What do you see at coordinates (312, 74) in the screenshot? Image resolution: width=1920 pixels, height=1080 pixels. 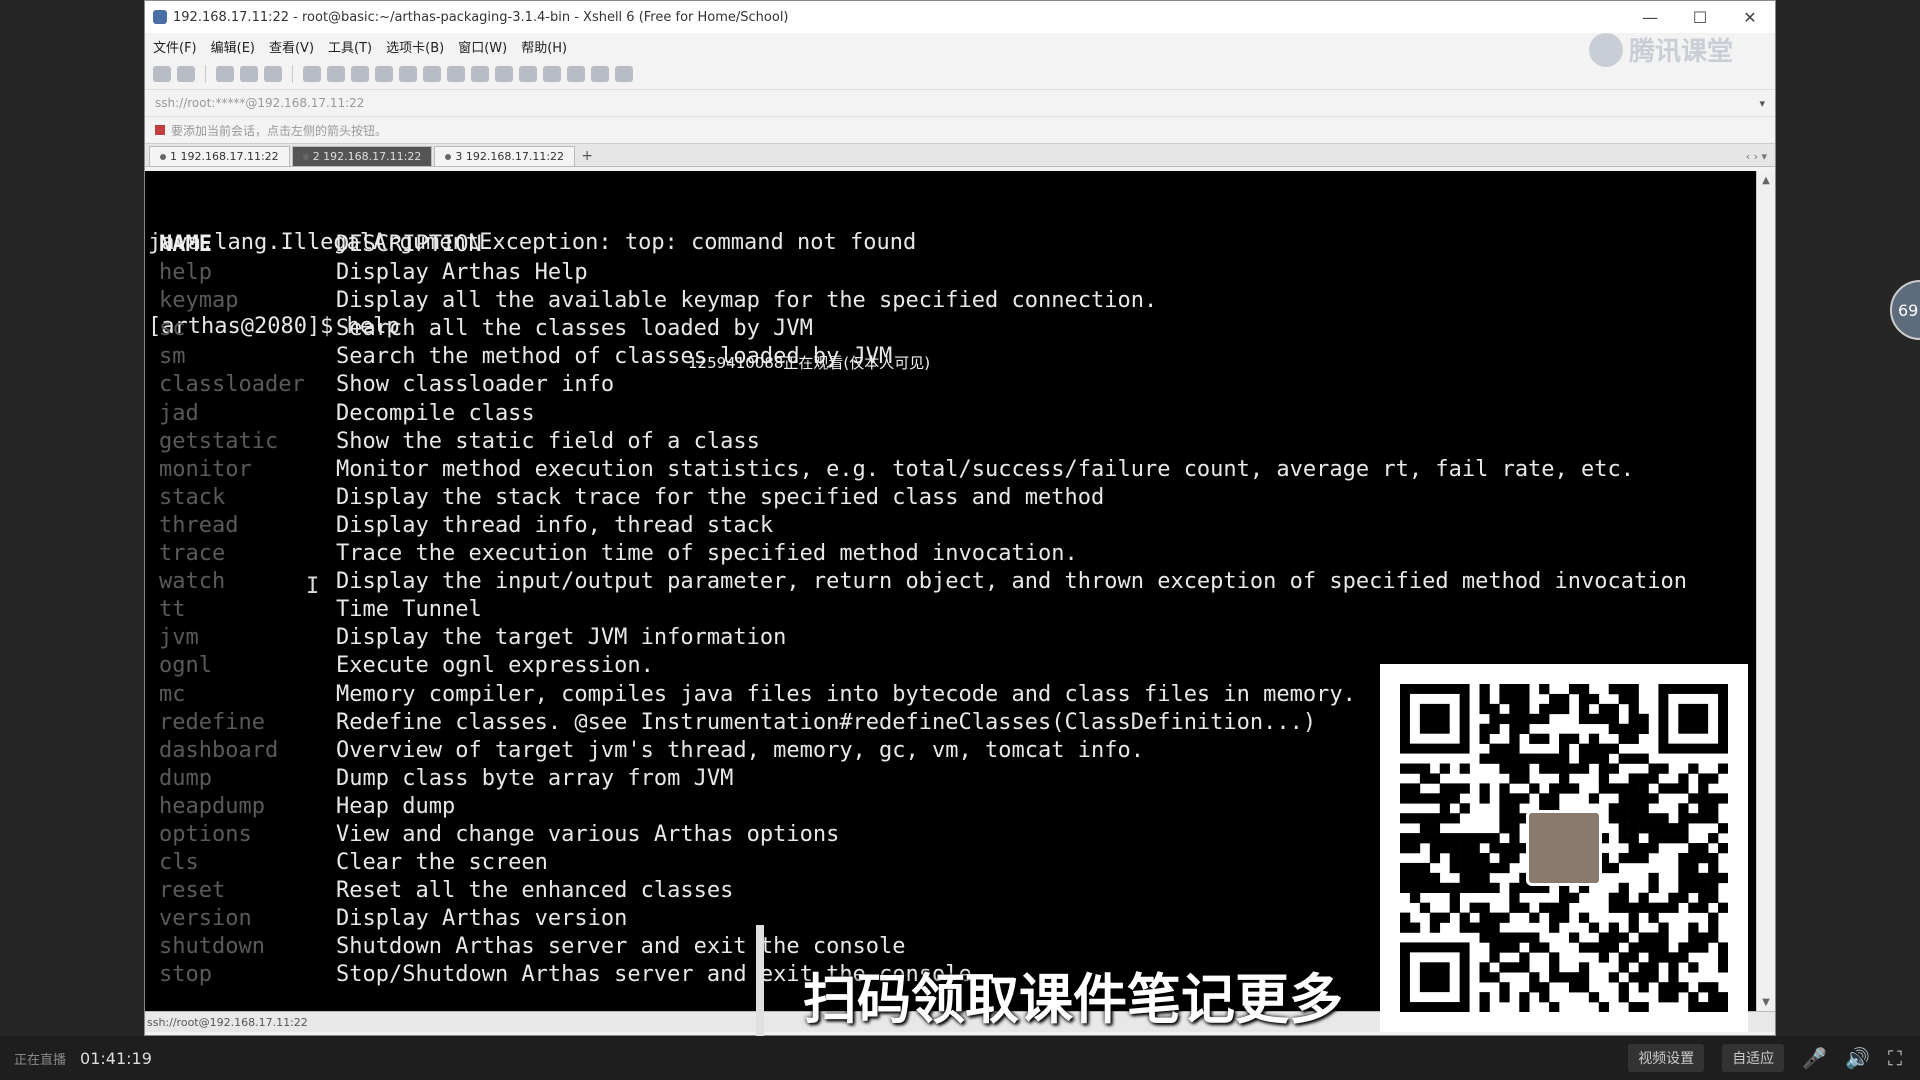 I see `find-icon` at bounding box center [312, 74].